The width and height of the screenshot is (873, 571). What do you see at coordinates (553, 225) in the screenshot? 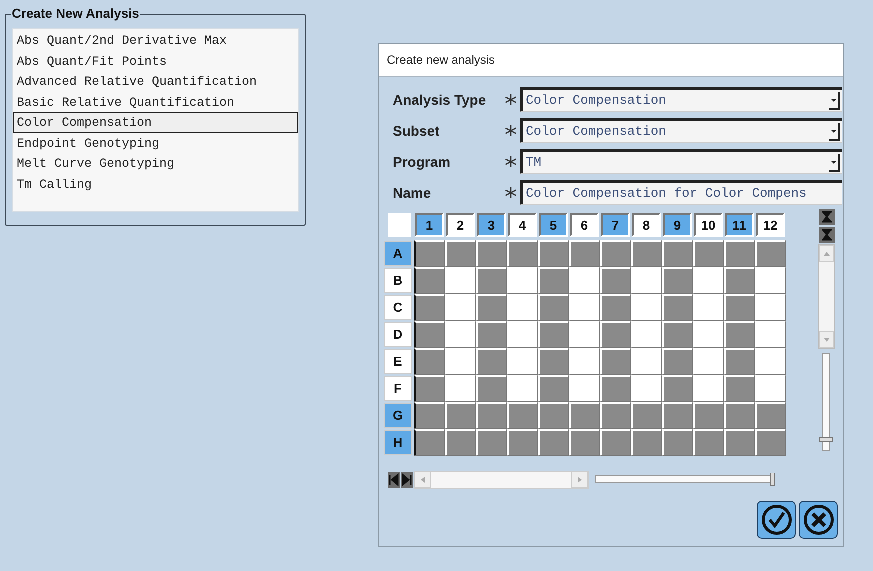
I see `column-header: 5` at bounding box center [553, 225].